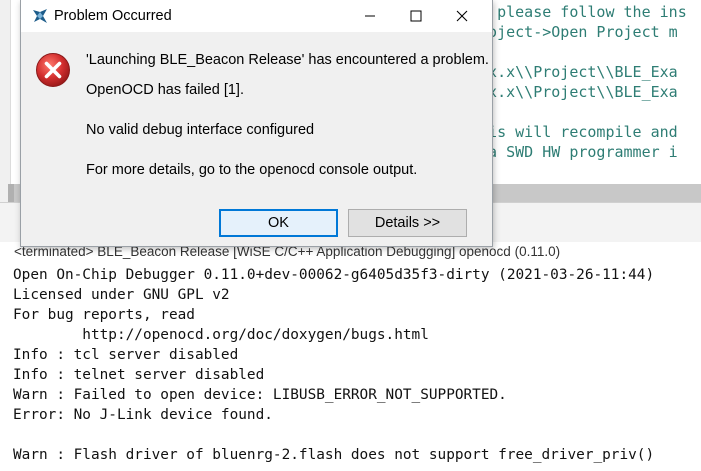  I want to click on console-line: http://openocd.org/doc/doxygen/bugs.html, so click(221, 335).